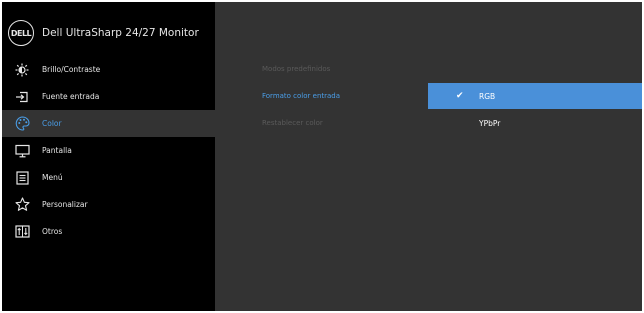  Describe the element at coordinates (535, 123) in the screenshot. I see `option-ypbpr: YPbPr` at that location.